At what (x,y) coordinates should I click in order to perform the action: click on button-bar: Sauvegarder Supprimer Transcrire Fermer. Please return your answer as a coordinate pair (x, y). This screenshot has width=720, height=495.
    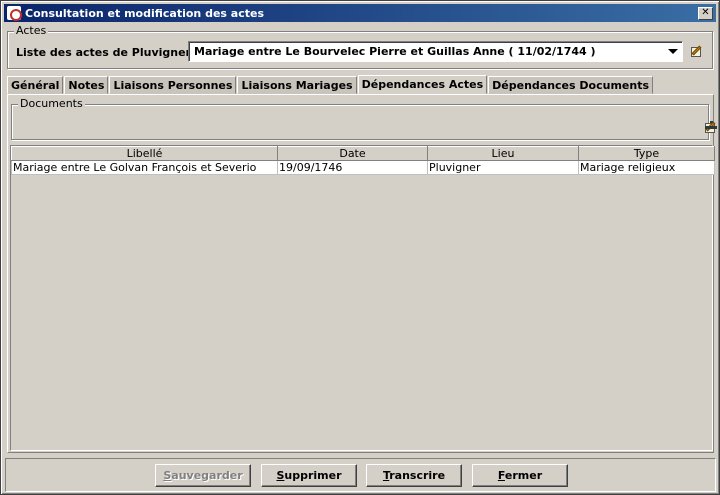
    Looking at the image, I should click on (360, 475).